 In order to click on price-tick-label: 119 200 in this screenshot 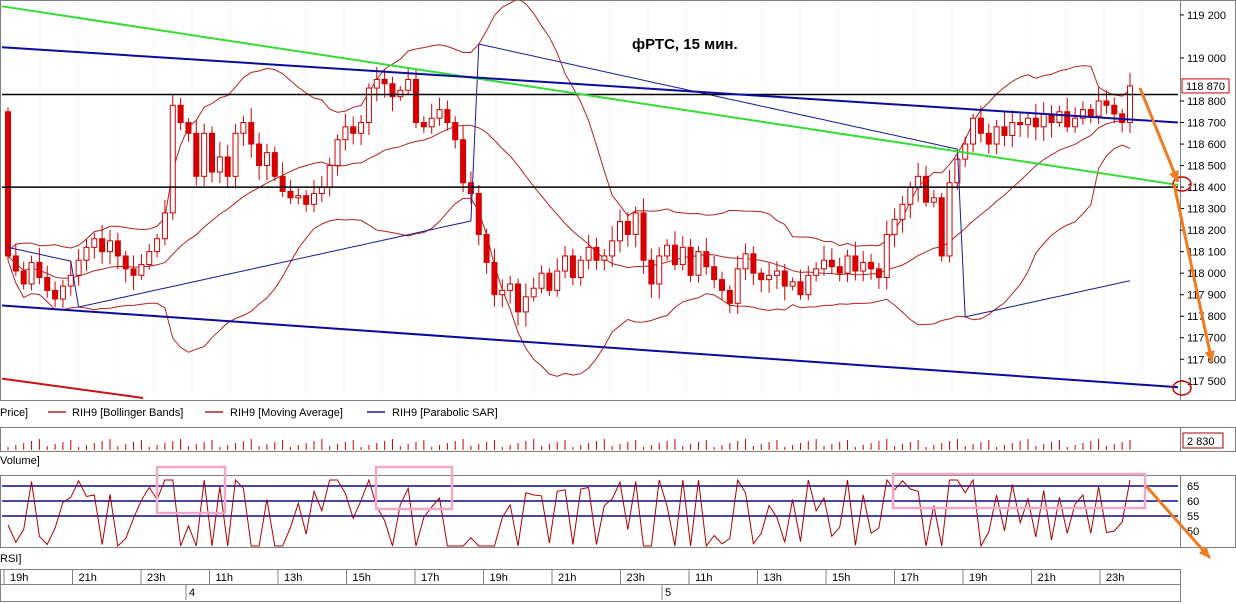, I will do `click(1206, 16)`.